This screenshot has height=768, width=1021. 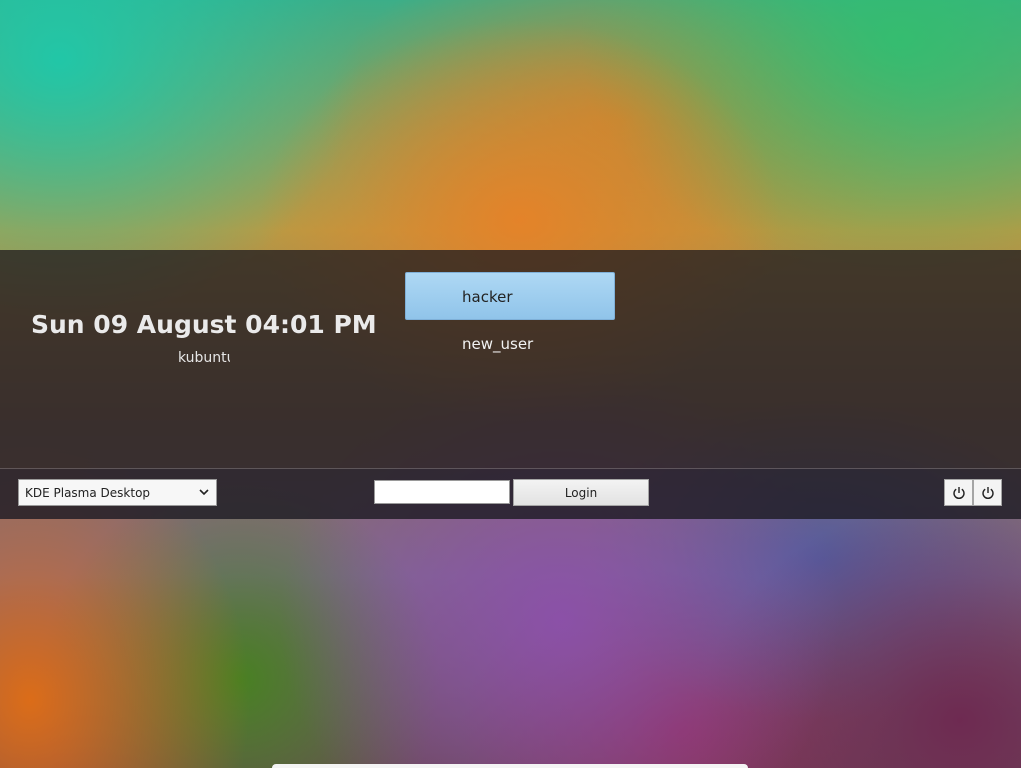 I want to click on login-button: Login, so click(x=581, y=492).